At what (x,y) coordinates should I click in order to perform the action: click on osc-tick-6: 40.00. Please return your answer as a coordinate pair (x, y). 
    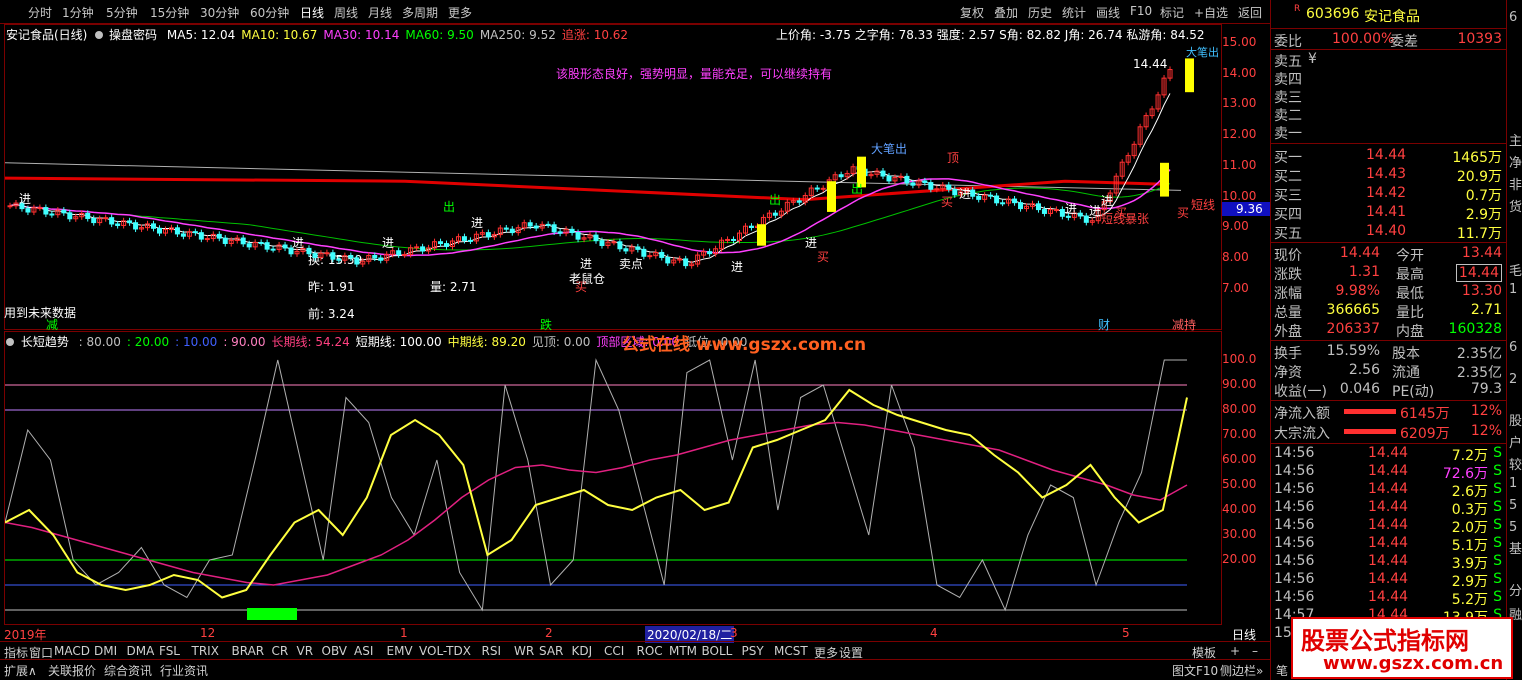
    Looking at the image, I should click on (1239, 509).